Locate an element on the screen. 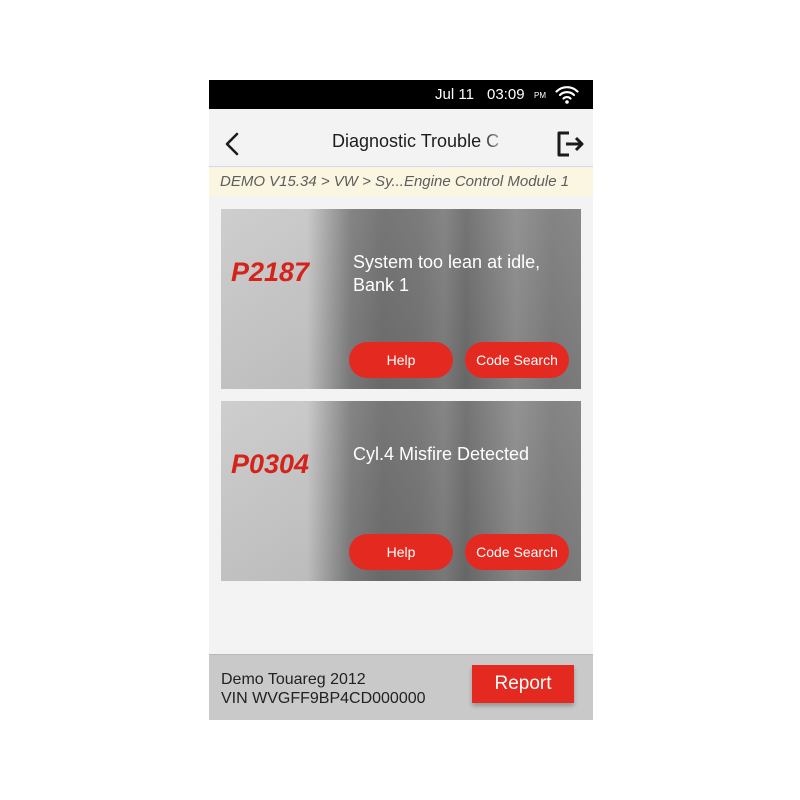 The width and height of the screenshot is (800, 800). vehicle-name: Demo Touareg 2012 is located at coordinates (293, 679).